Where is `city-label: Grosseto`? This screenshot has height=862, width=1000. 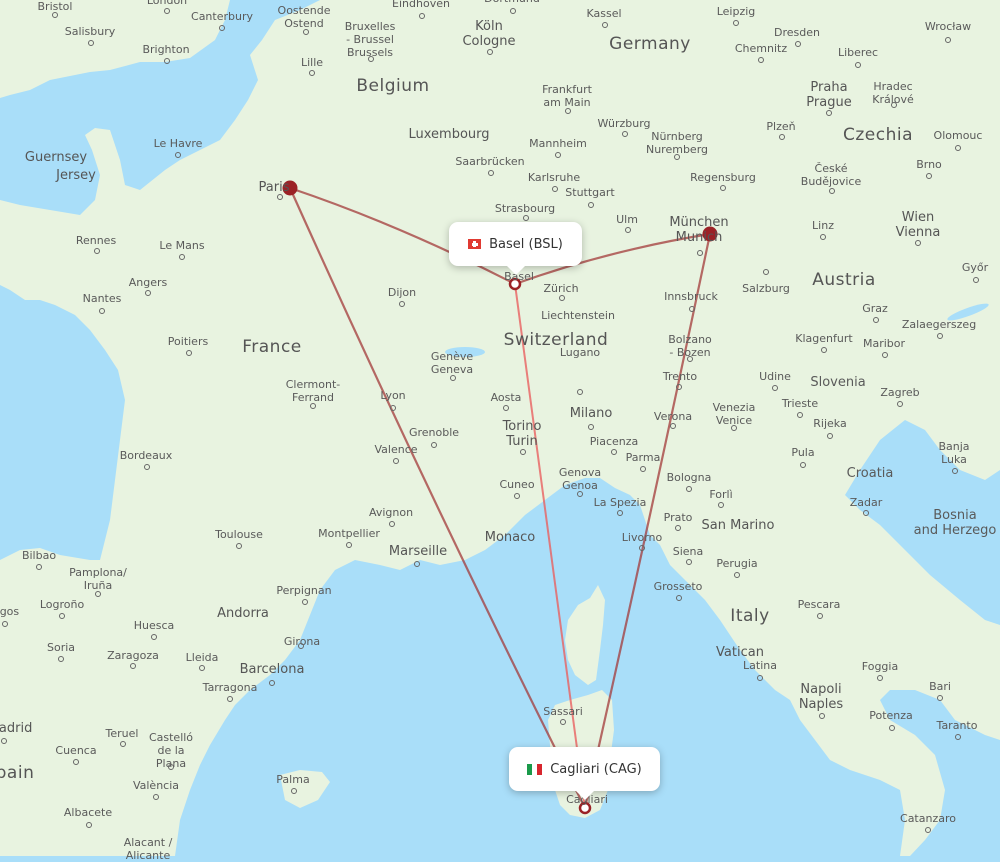 city-label: Grosseto is located at coordinates (678, 586).